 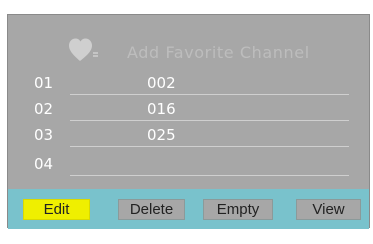 I want to click on channel-row: 04, so click(x=188, y=166).